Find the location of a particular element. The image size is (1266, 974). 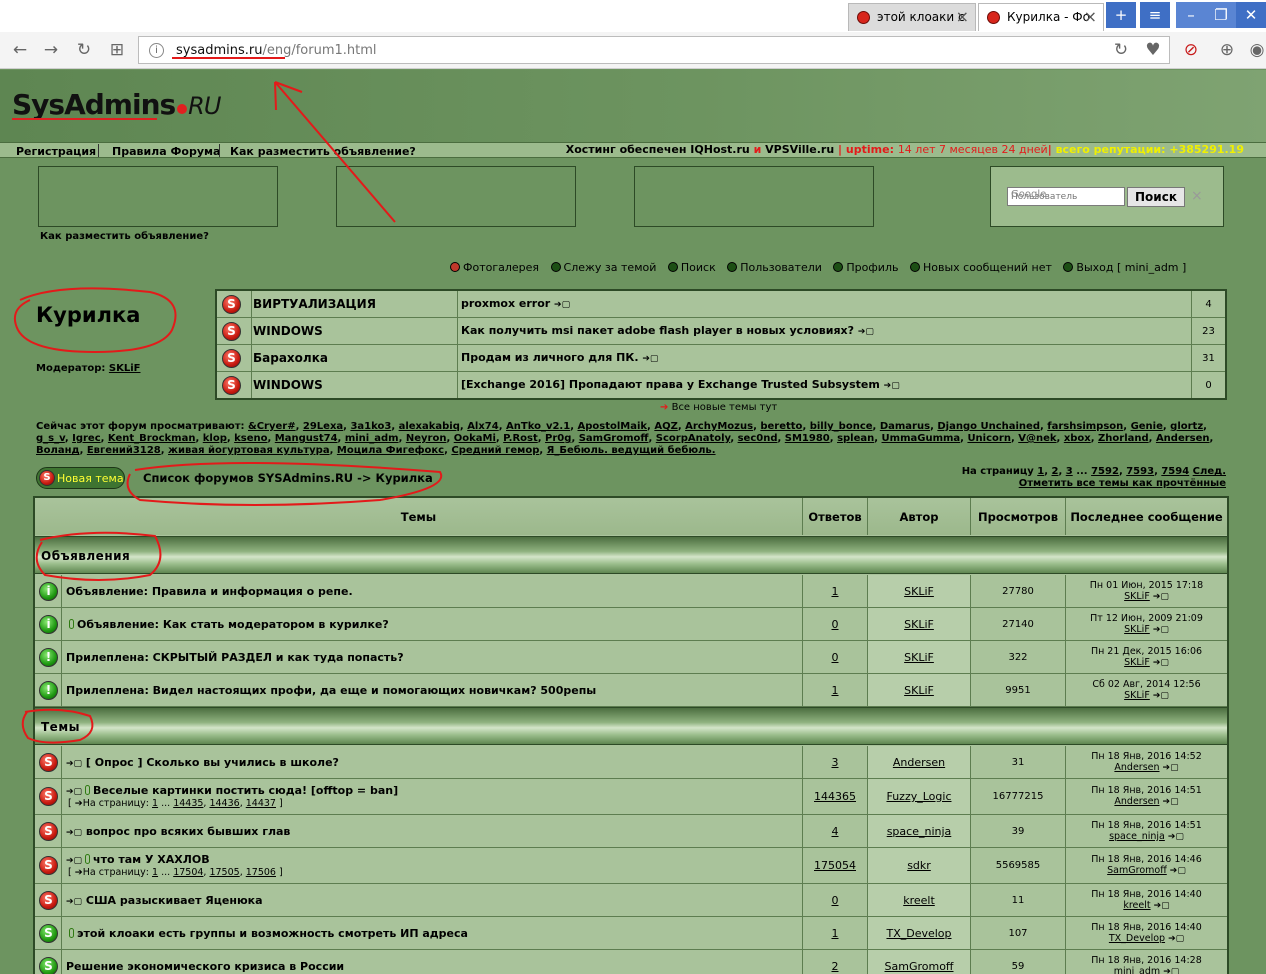

page-link: 2 is located at coordinates (1055, 471).